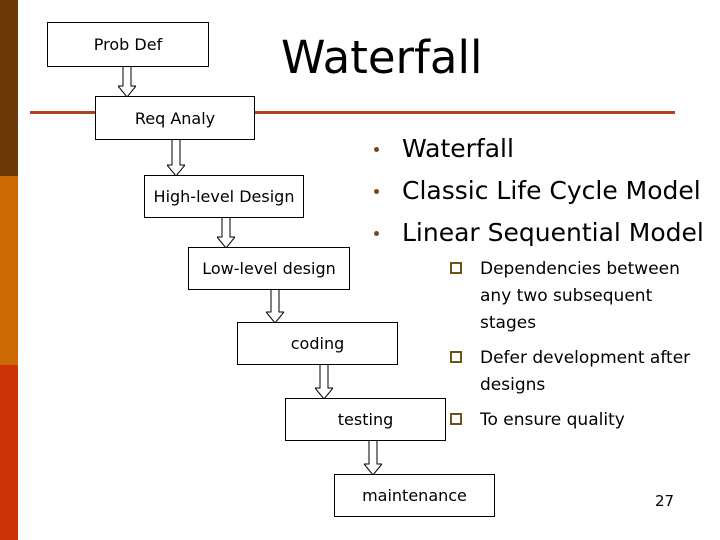  I want to click on flow-box-req-analy: Req Analy, so click(175, 118).